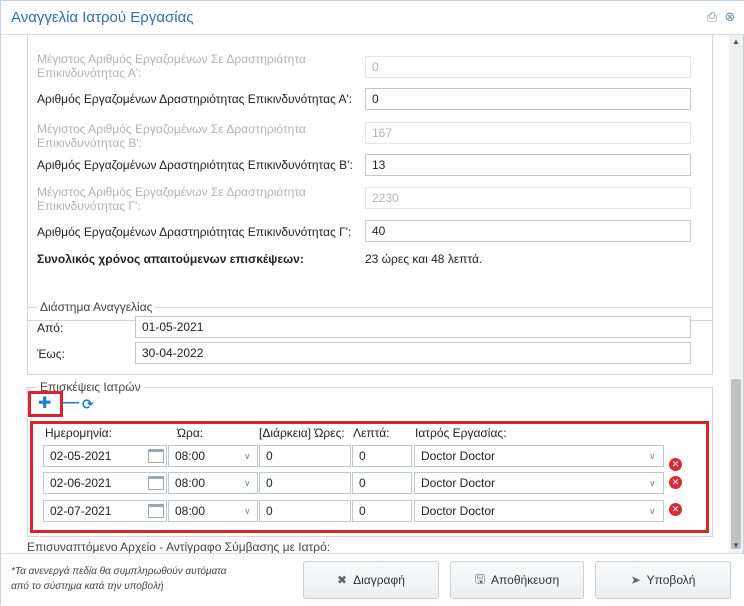  What do you see at coordinates (96, 307) in the screenshot?
I see `period-legend: Διάστημα Αναγγελίας` at bounding box center [96, 307].